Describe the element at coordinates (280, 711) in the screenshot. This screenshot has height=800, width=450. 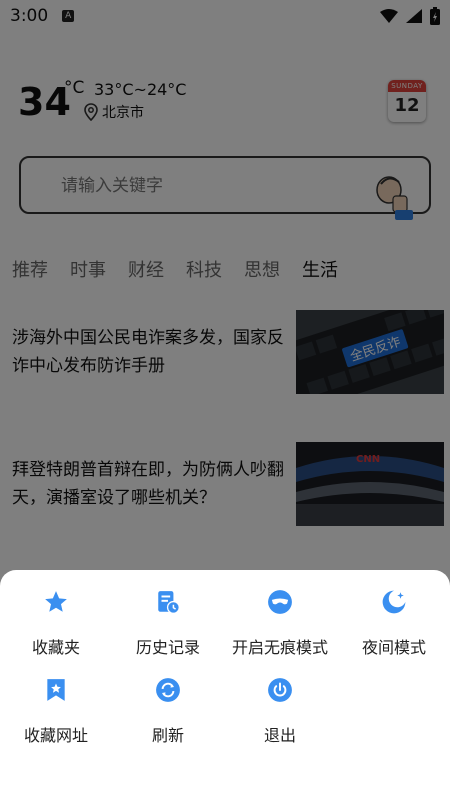
I see `menu-exit: 退出` at that location.